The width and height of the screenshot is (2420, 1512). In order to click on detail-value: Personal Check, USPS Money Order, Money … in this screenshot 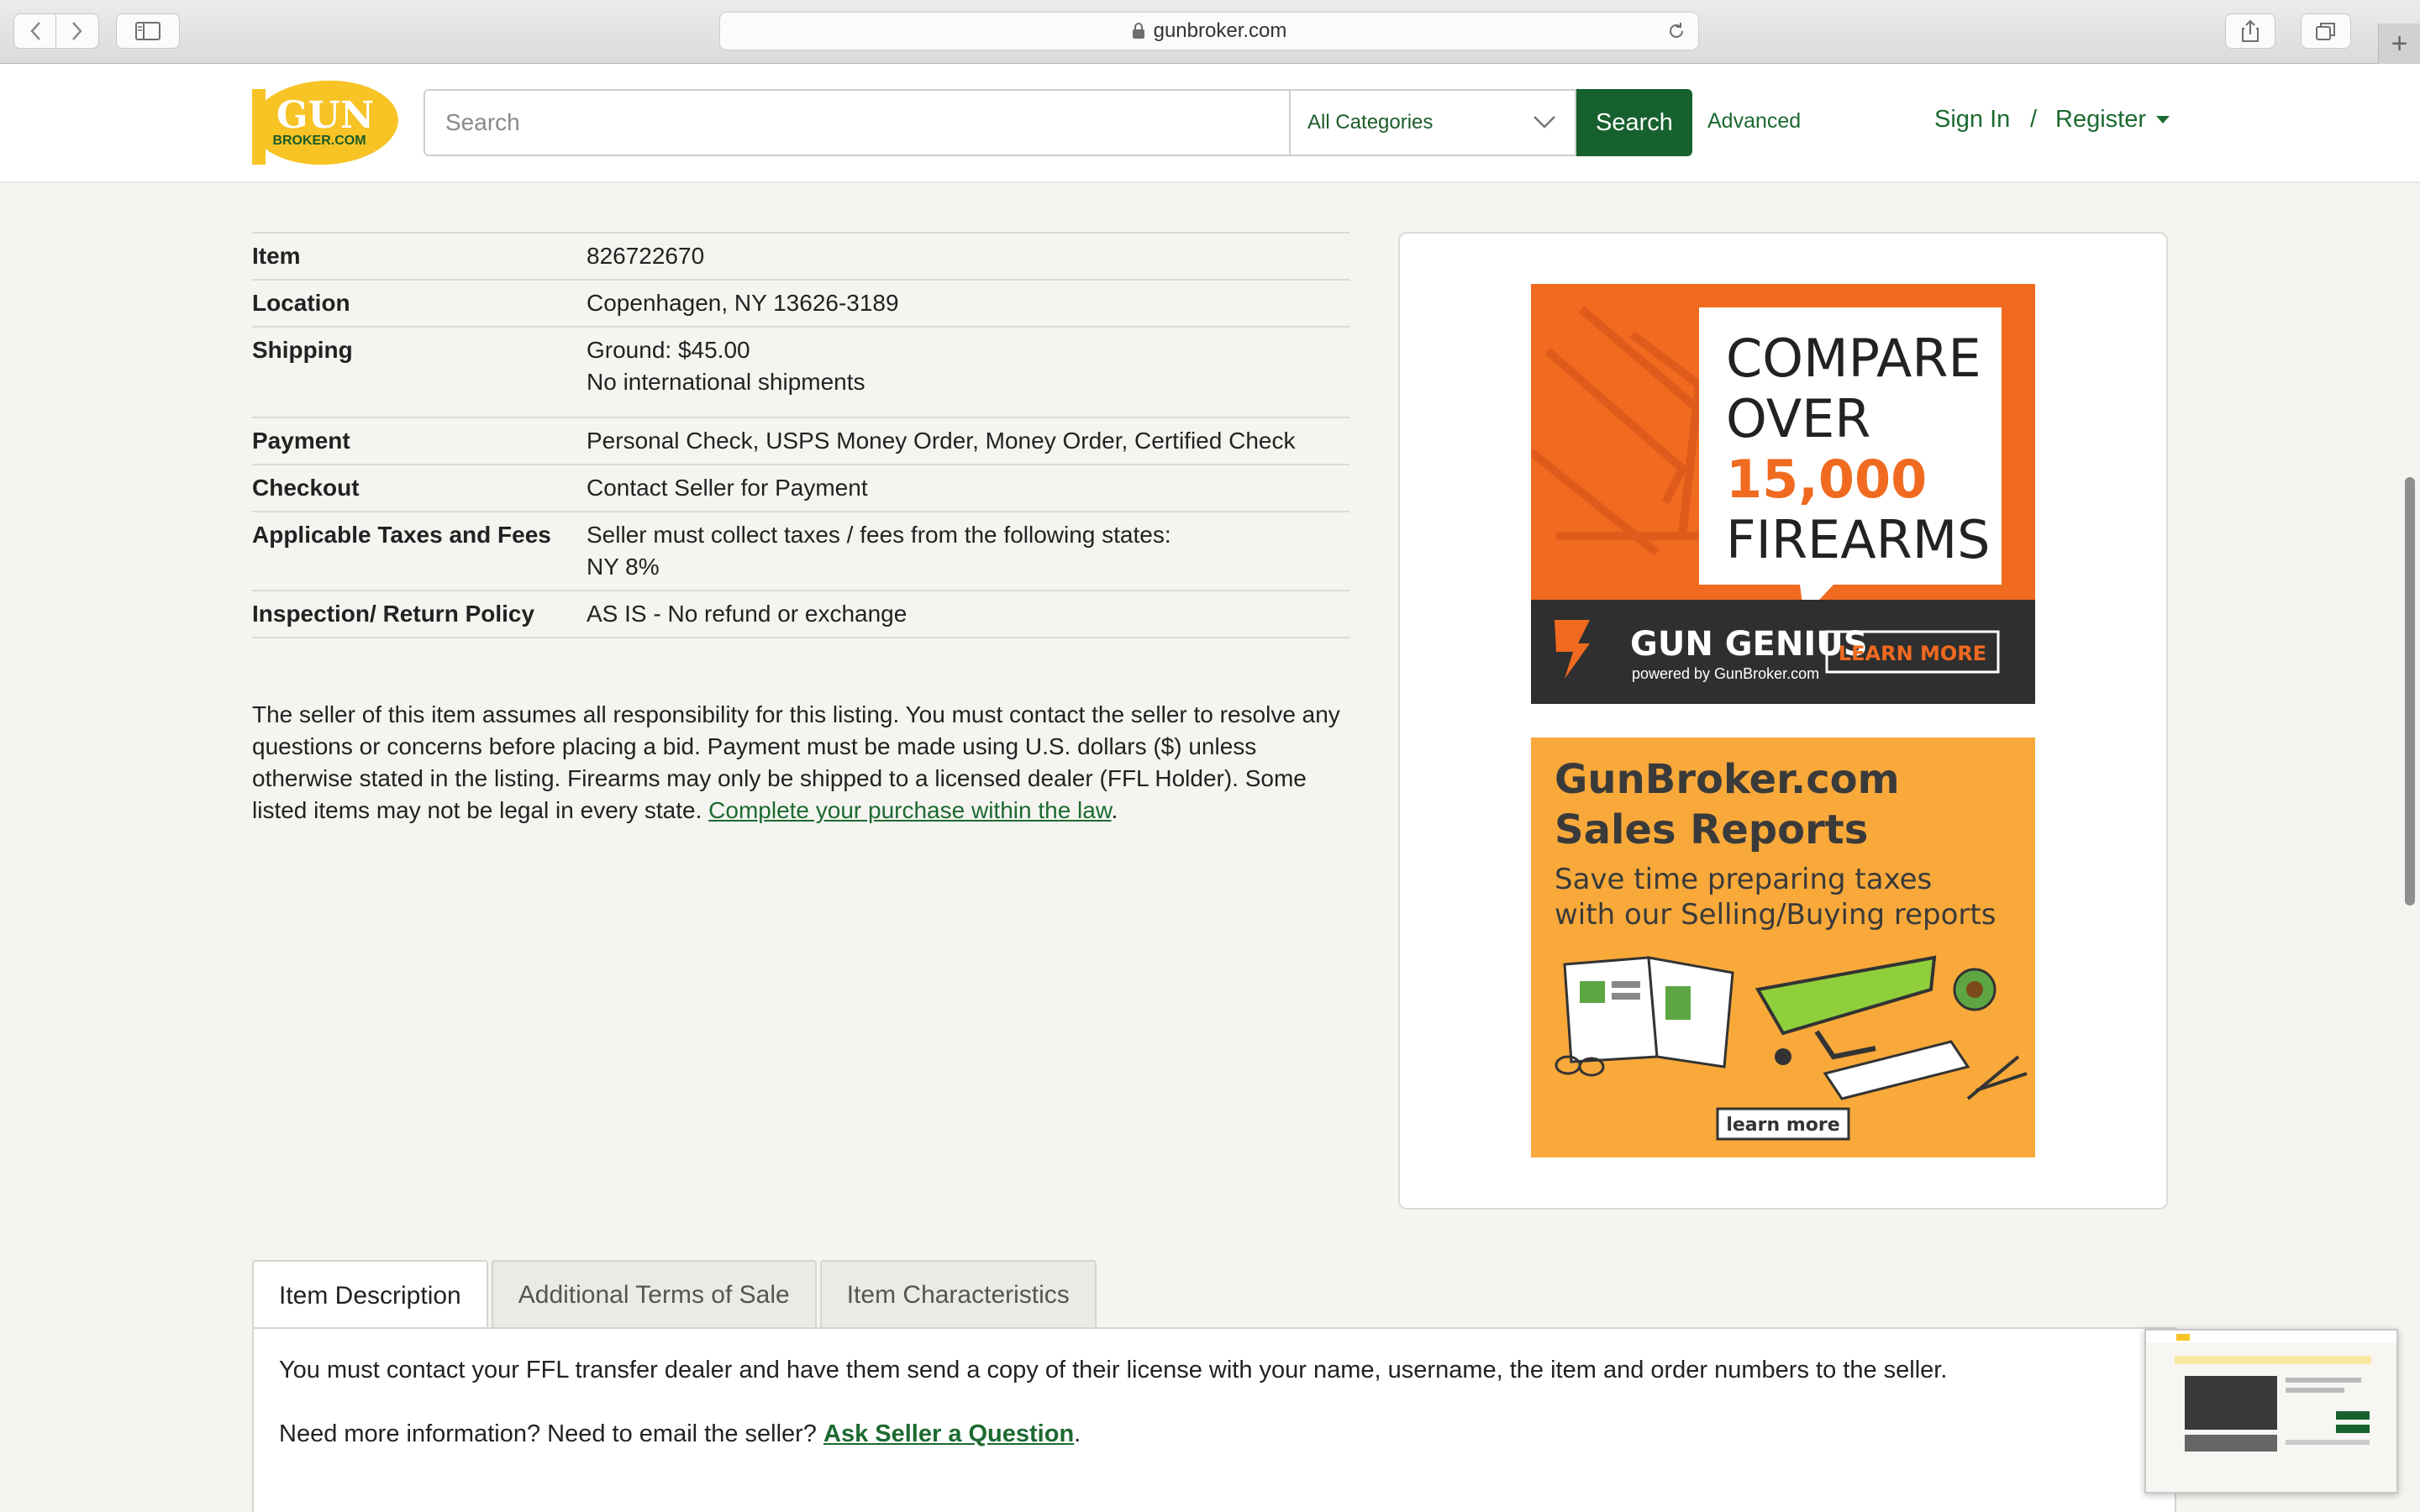, I will do `click(941, 441)`.